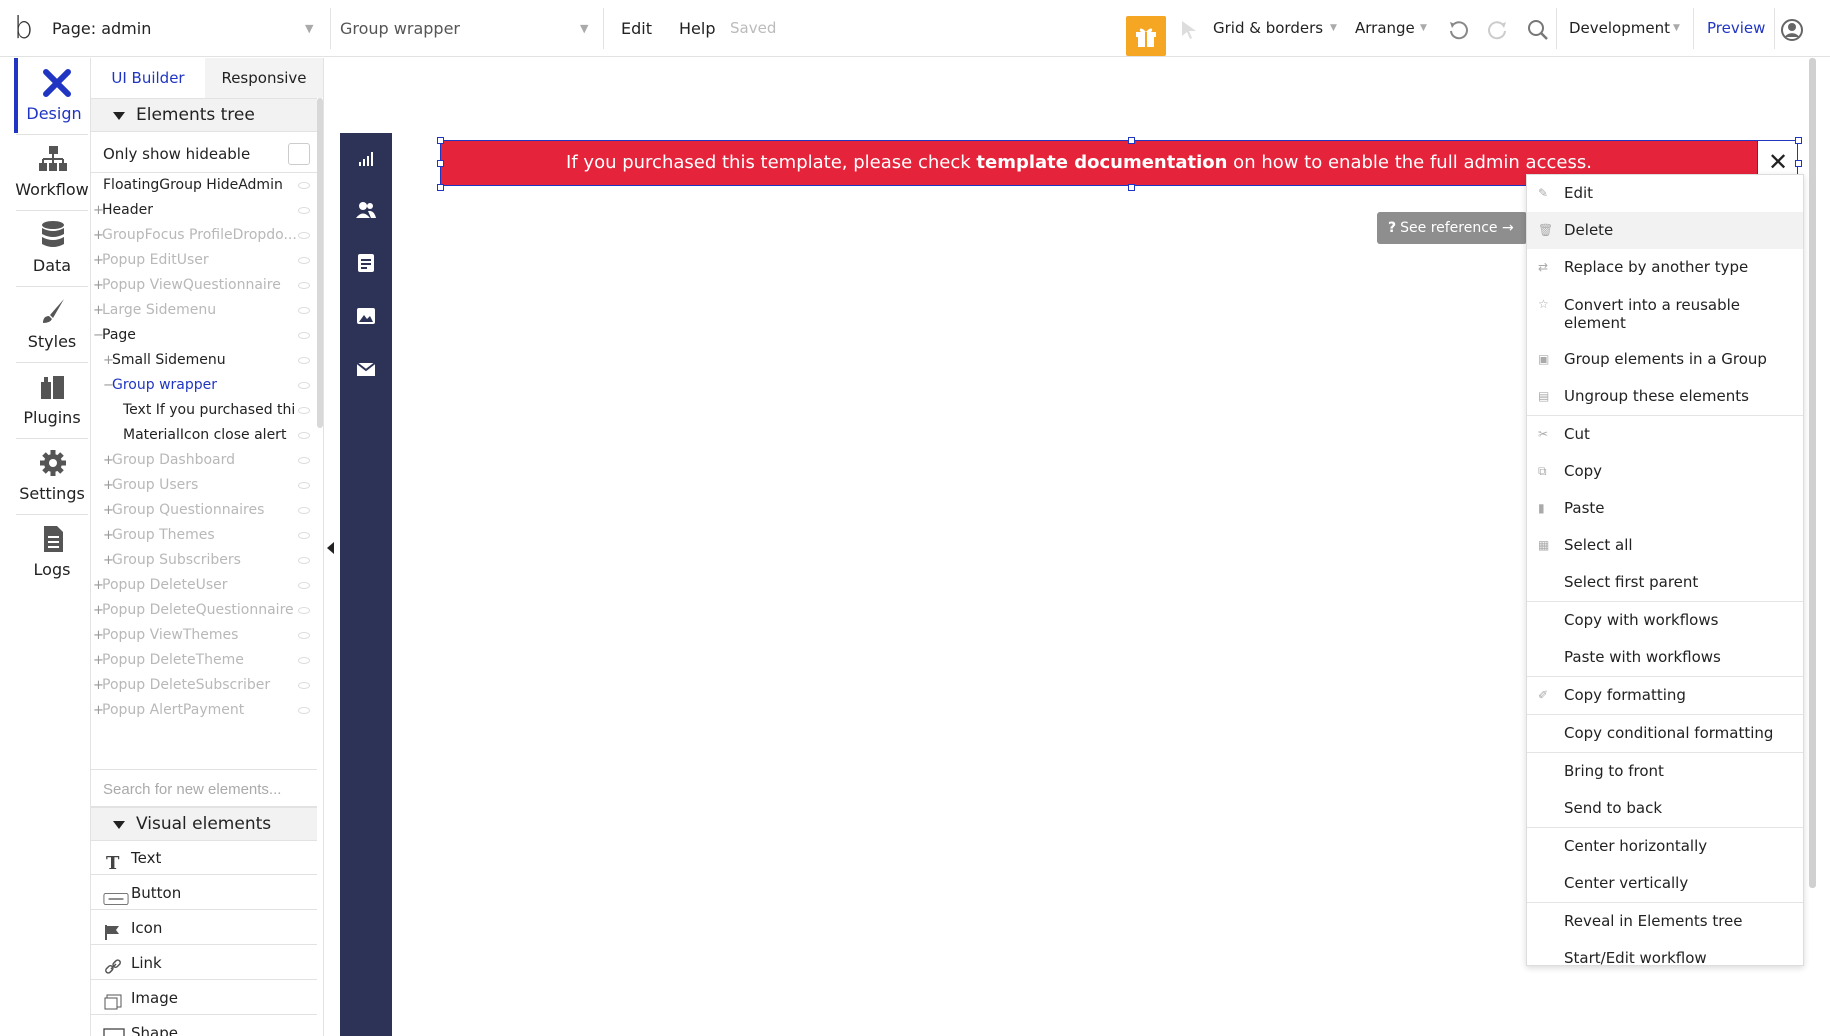 The image size is (1830, 1036). I want to click on edit-menu: Edit, so click(636, 28).